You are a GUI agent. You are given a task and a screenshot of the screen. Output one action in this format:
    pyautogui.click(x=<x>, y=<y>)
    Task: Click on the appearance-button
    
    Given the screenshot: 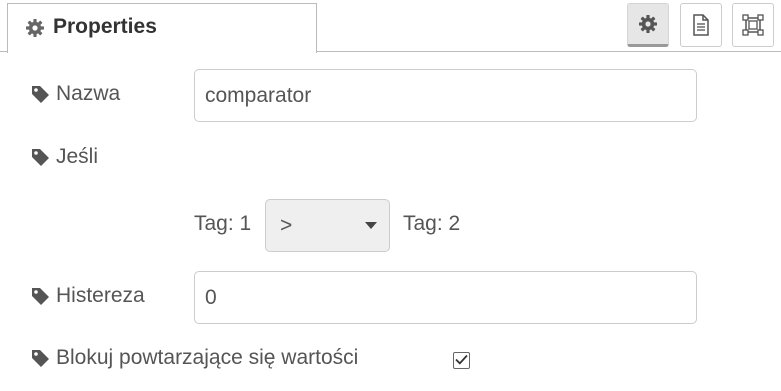 What is the action you would take?
    pyautogui.click(x=753, y=25)
    